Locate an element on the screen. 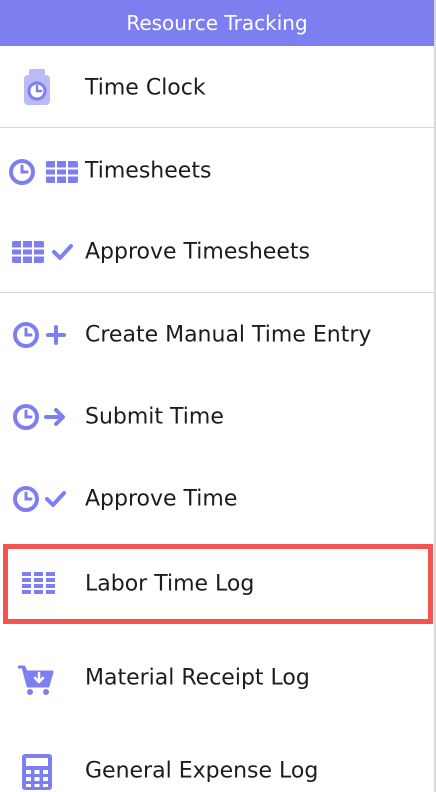 The image size is (436, 792). menu-item-time-clock: Time Clock is located at coordinates (217, 88).